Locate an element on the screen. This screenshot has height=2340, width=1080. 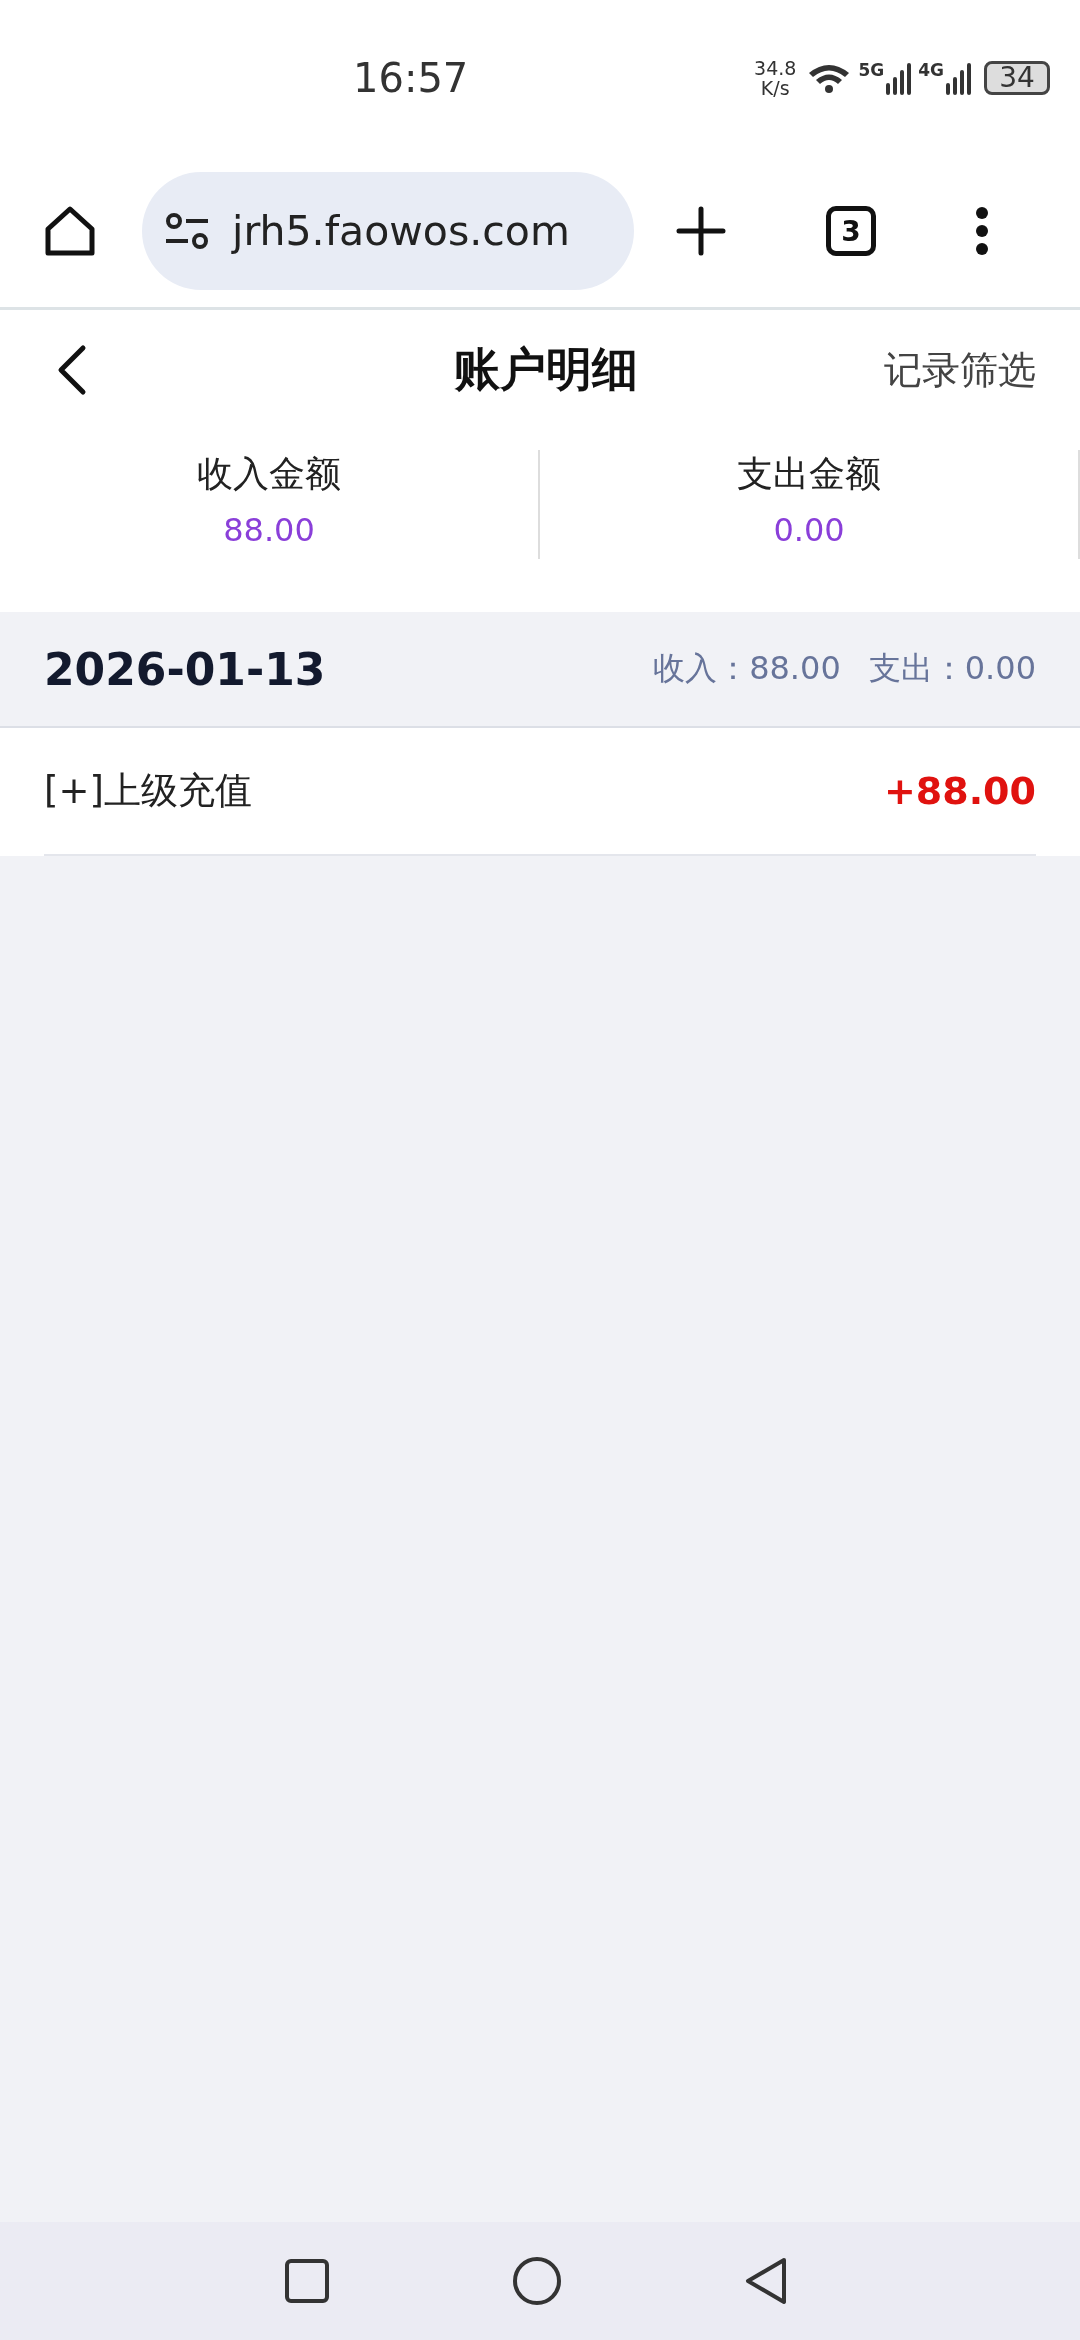
filter-button: 记录筛选 is located at coordinates (960, 370).